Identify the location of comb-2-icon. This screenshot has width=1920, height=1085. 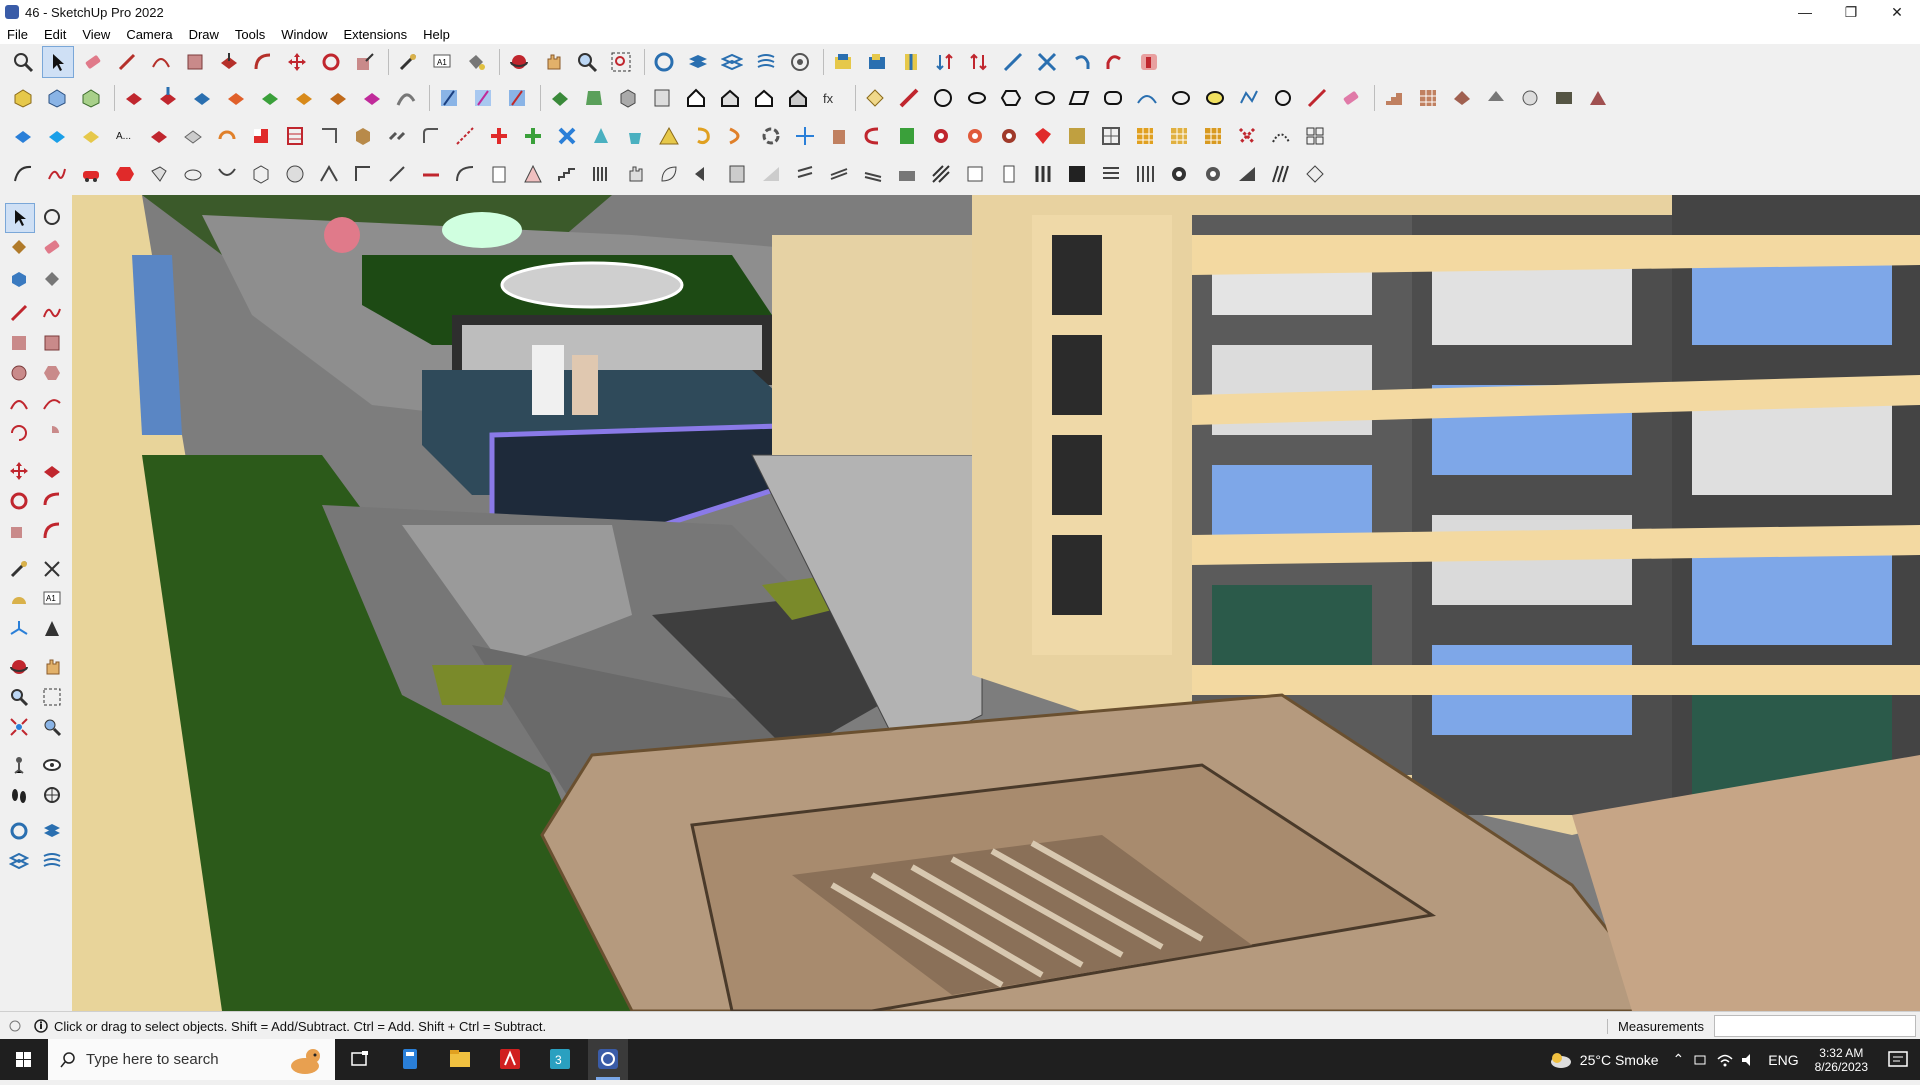
(1281, 174).